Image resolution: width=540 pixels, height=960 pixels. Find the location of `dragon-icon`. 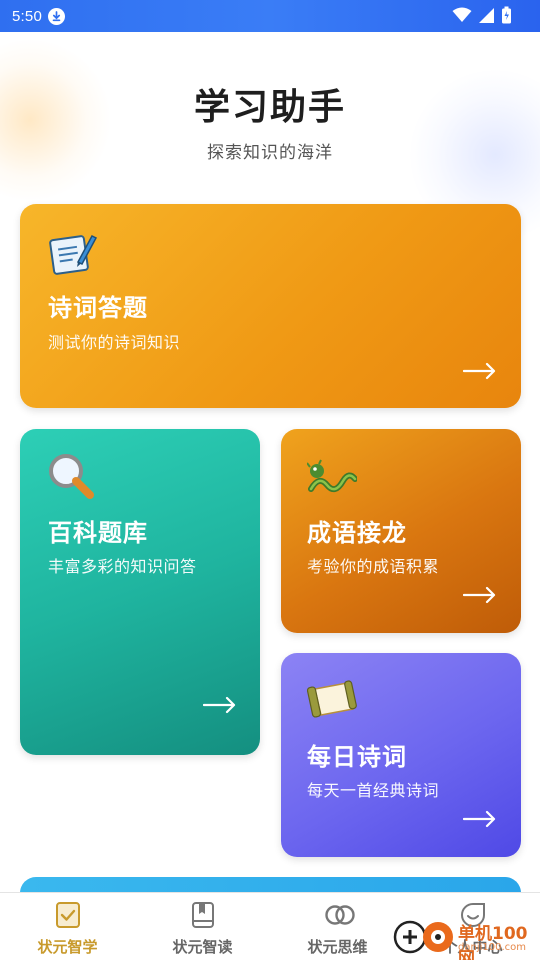

dragon-icon is located at coordinates (332, 484).